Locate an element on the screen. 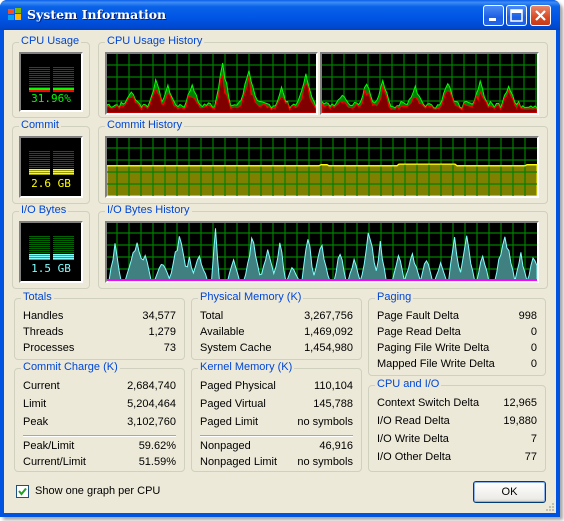  physical-memory-row: Available 1,469,092 is located at coordinates (276, 332).